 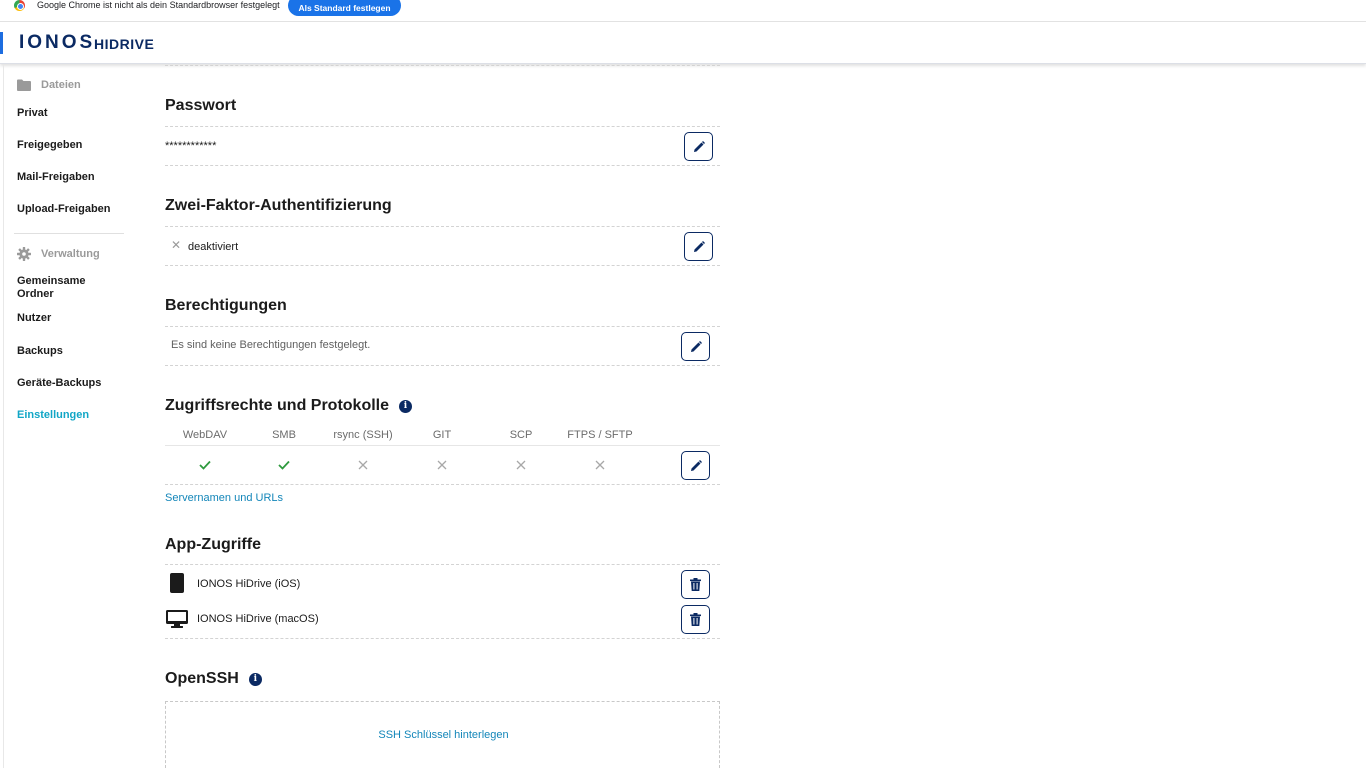 What do you see at coordinates (124, 44) in the screenshot?
I see `product-name: HIDRIVE` at bounding box center [124, 44].